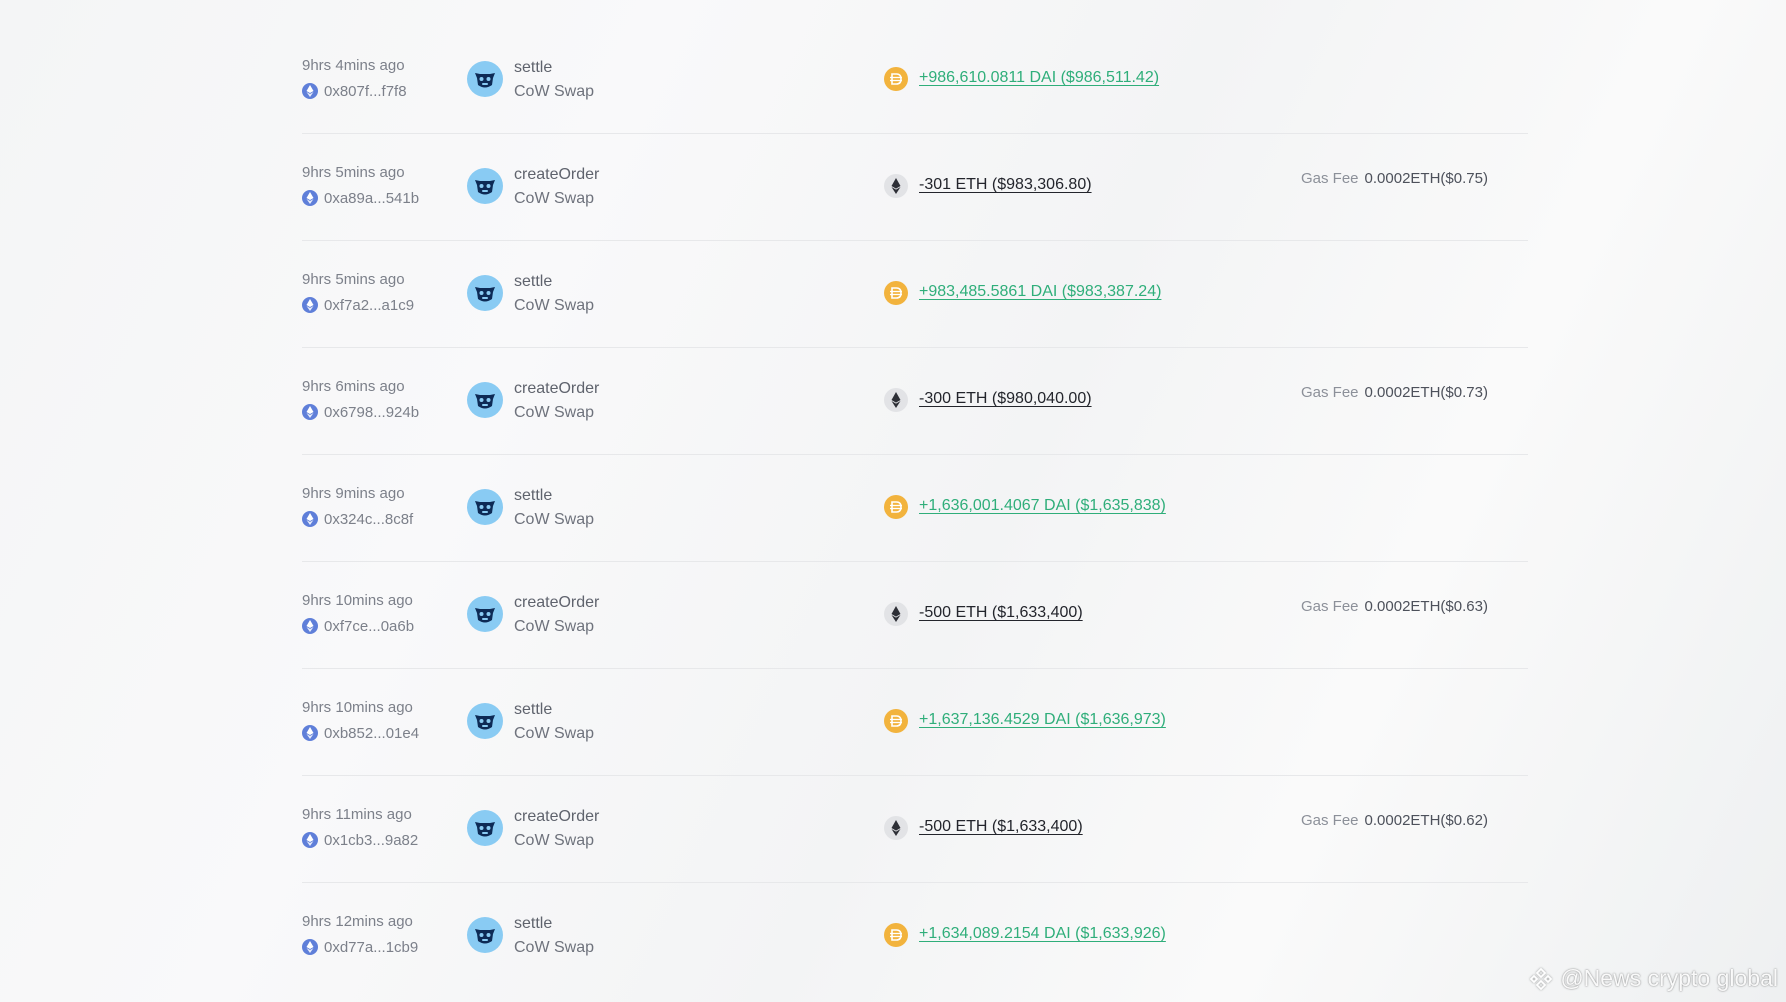  I want to click on tx-hash: 0xf7ce...0a6b, so click(358, 626).